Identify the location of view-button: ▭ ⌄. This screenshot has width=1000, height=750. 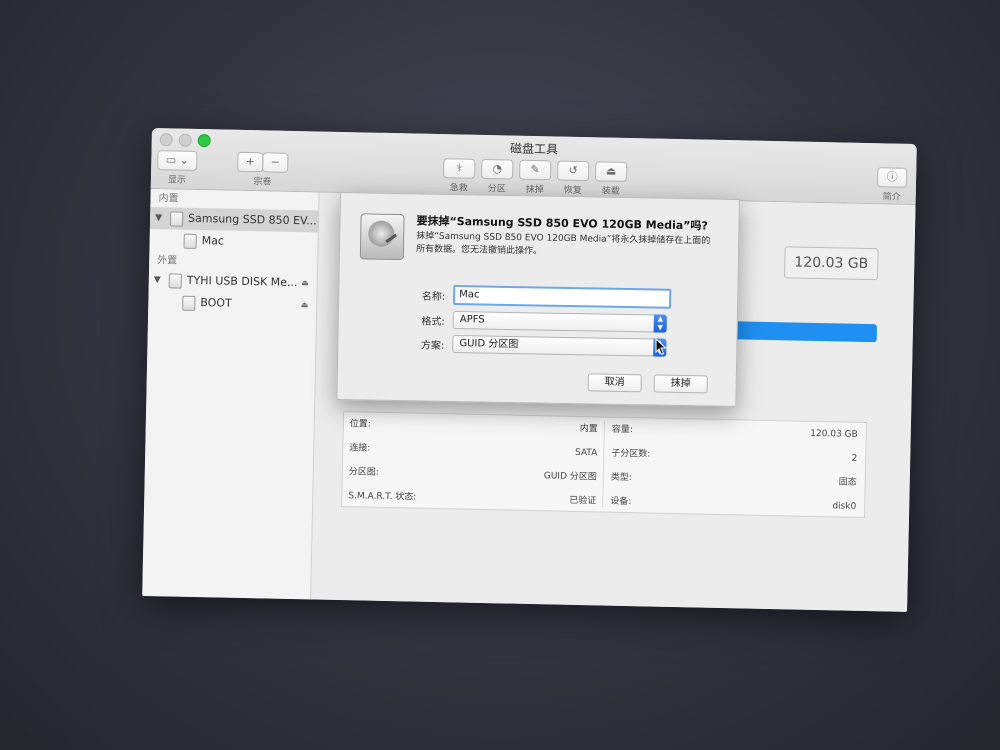
(177, 160).